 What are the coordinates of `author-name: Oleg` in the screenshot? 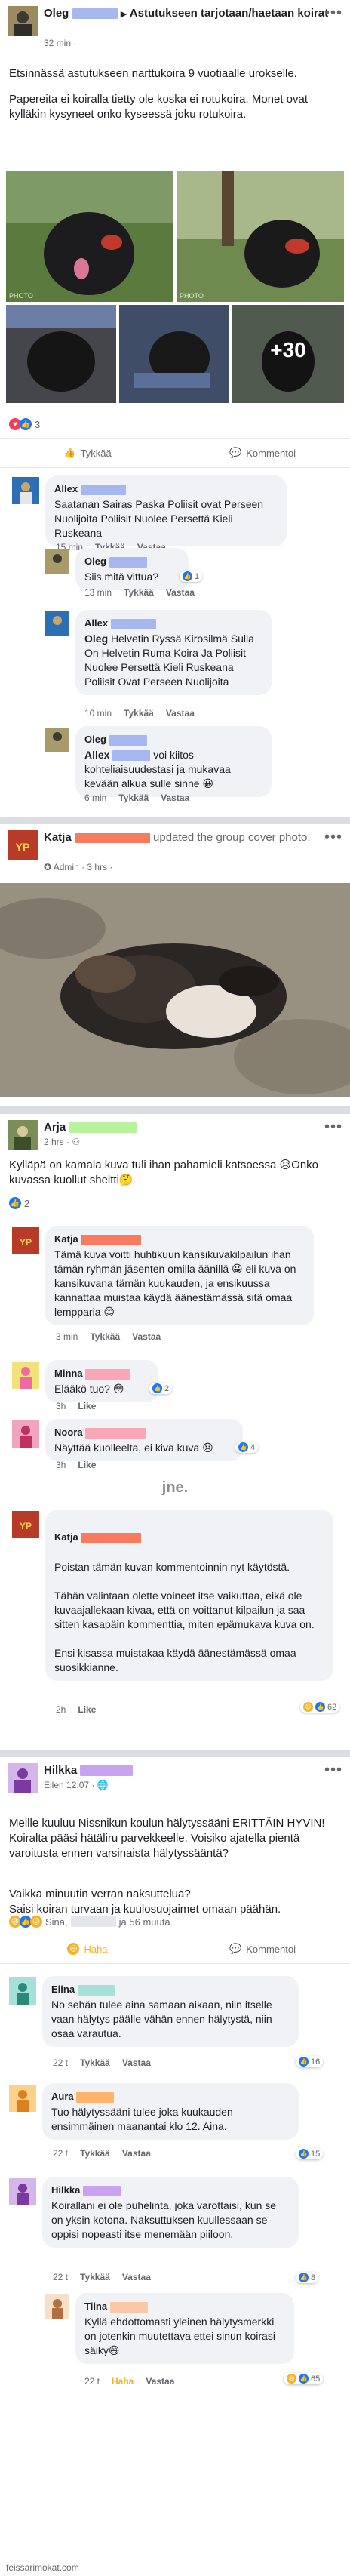 It's located at (56, 13).